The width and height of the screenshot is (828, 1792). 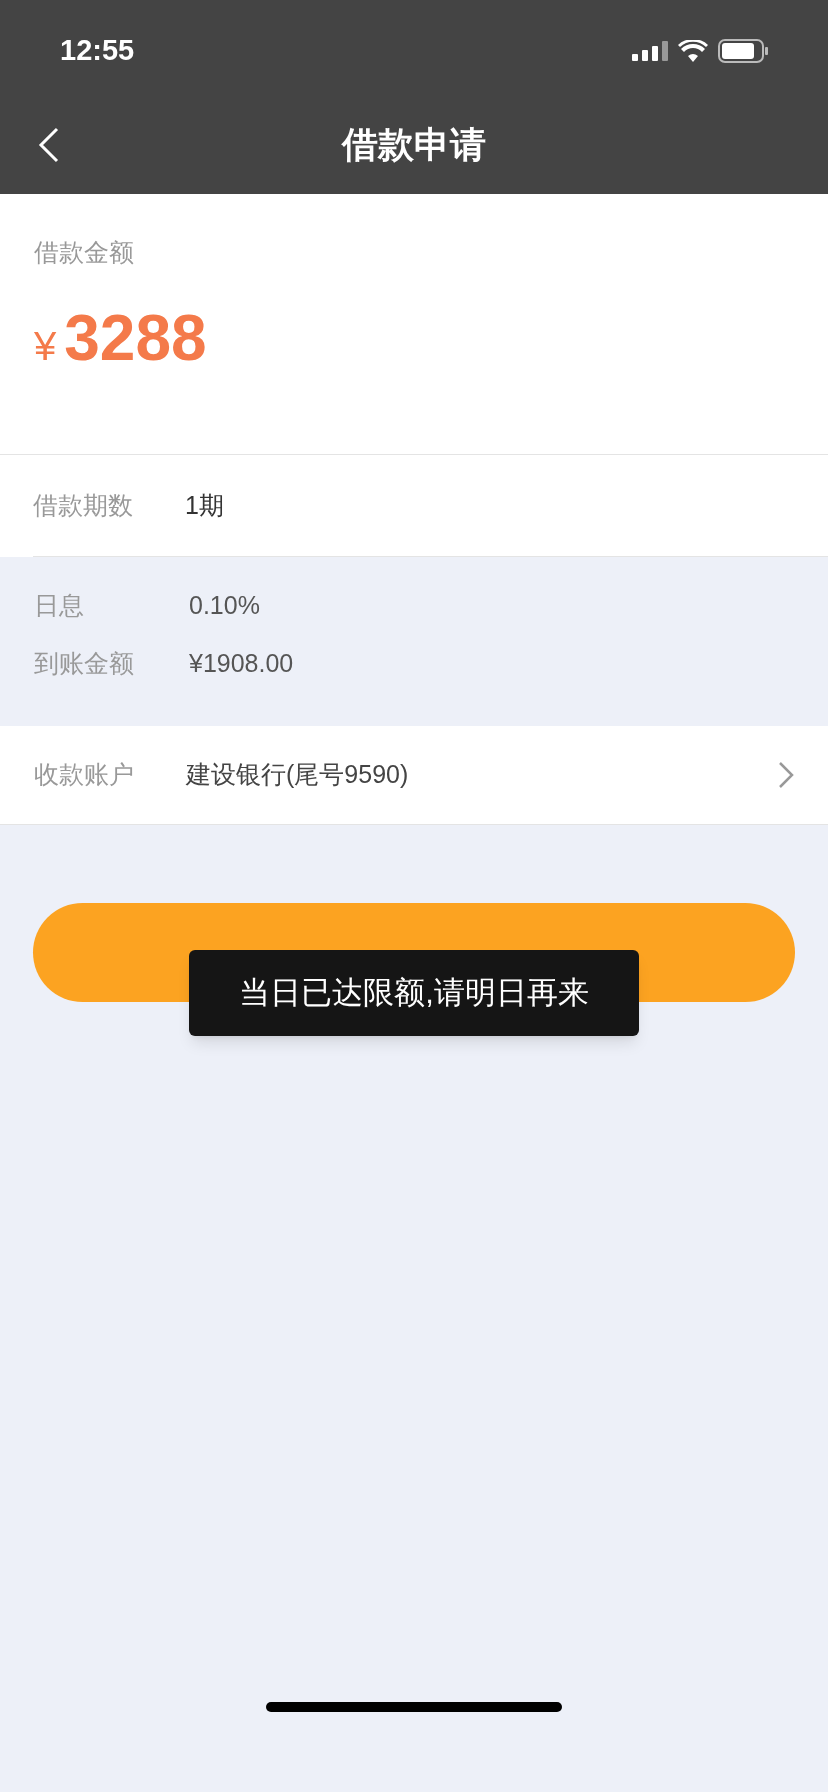 What do you see at coordinates (84, 775) in the screenshot?
I see `account-label: 收款账户` at bounding box center [84, 775].